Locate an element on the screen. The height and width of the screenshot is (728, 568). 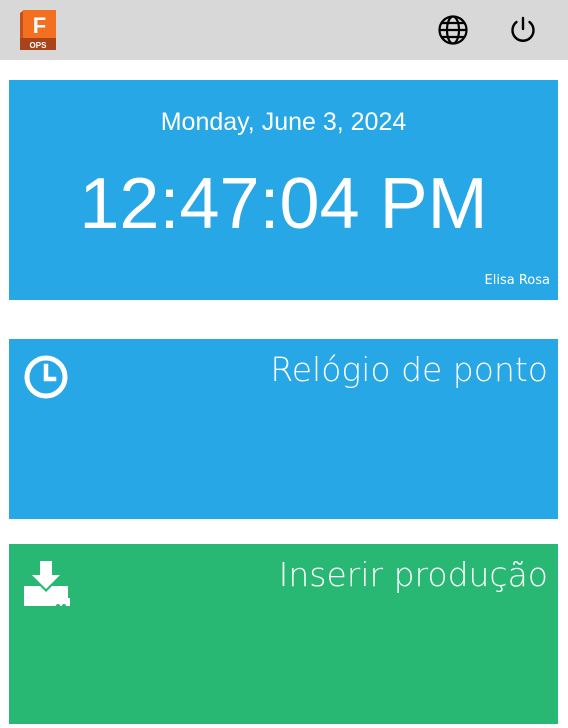
language-button is located at coordinates (453, 30).